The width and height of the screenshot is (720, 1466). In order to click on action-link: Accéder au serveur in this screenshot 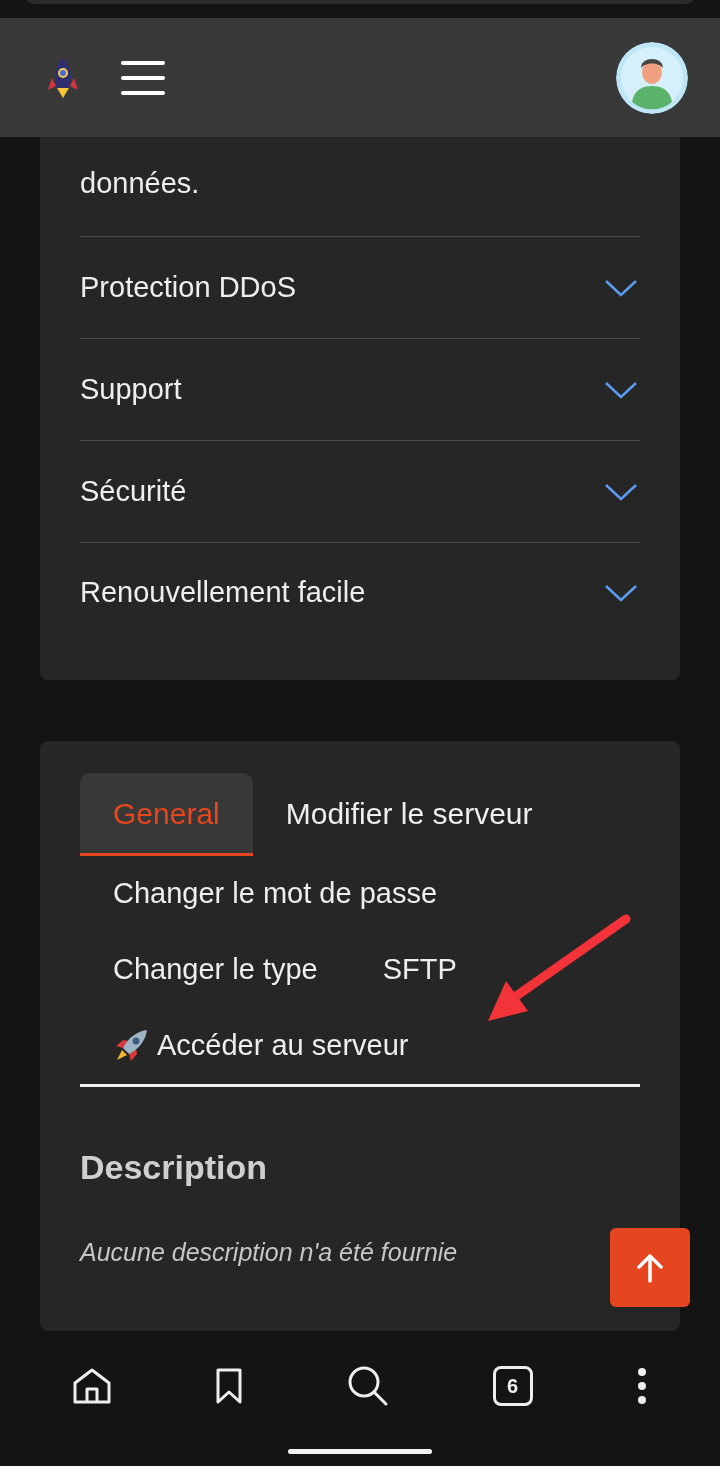, I will do `click(260, 1046)`.